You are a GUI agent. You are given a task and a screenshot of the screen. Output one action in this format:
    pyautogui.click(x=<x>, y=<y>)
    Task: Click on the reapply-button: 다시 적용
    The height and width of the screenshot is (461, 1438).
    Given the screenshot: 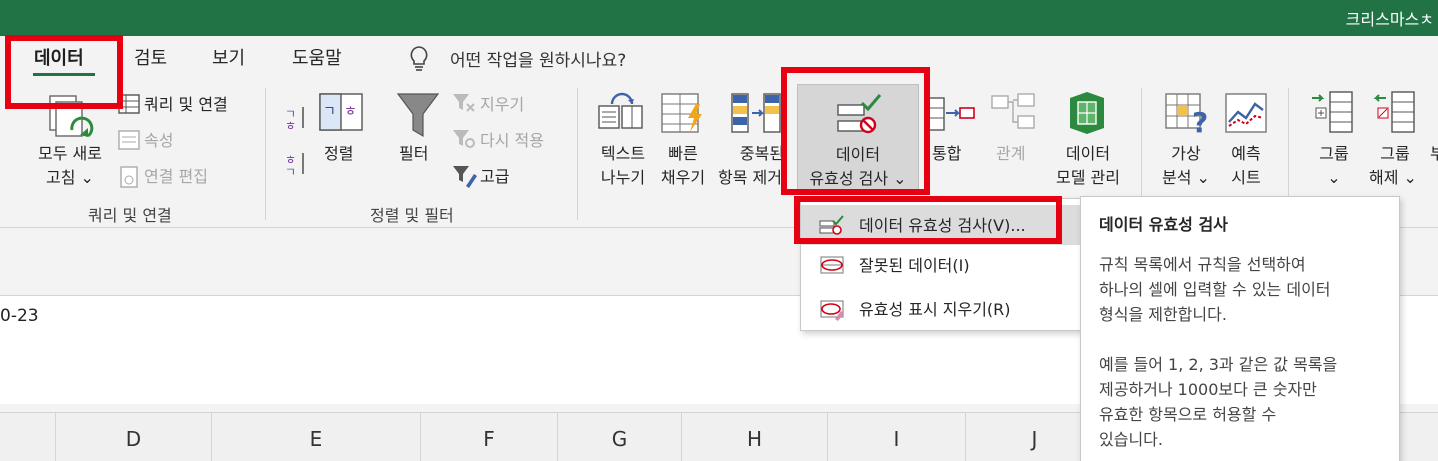 What is the action you would take?
    pyautogui.click(x=512, y=140)
    